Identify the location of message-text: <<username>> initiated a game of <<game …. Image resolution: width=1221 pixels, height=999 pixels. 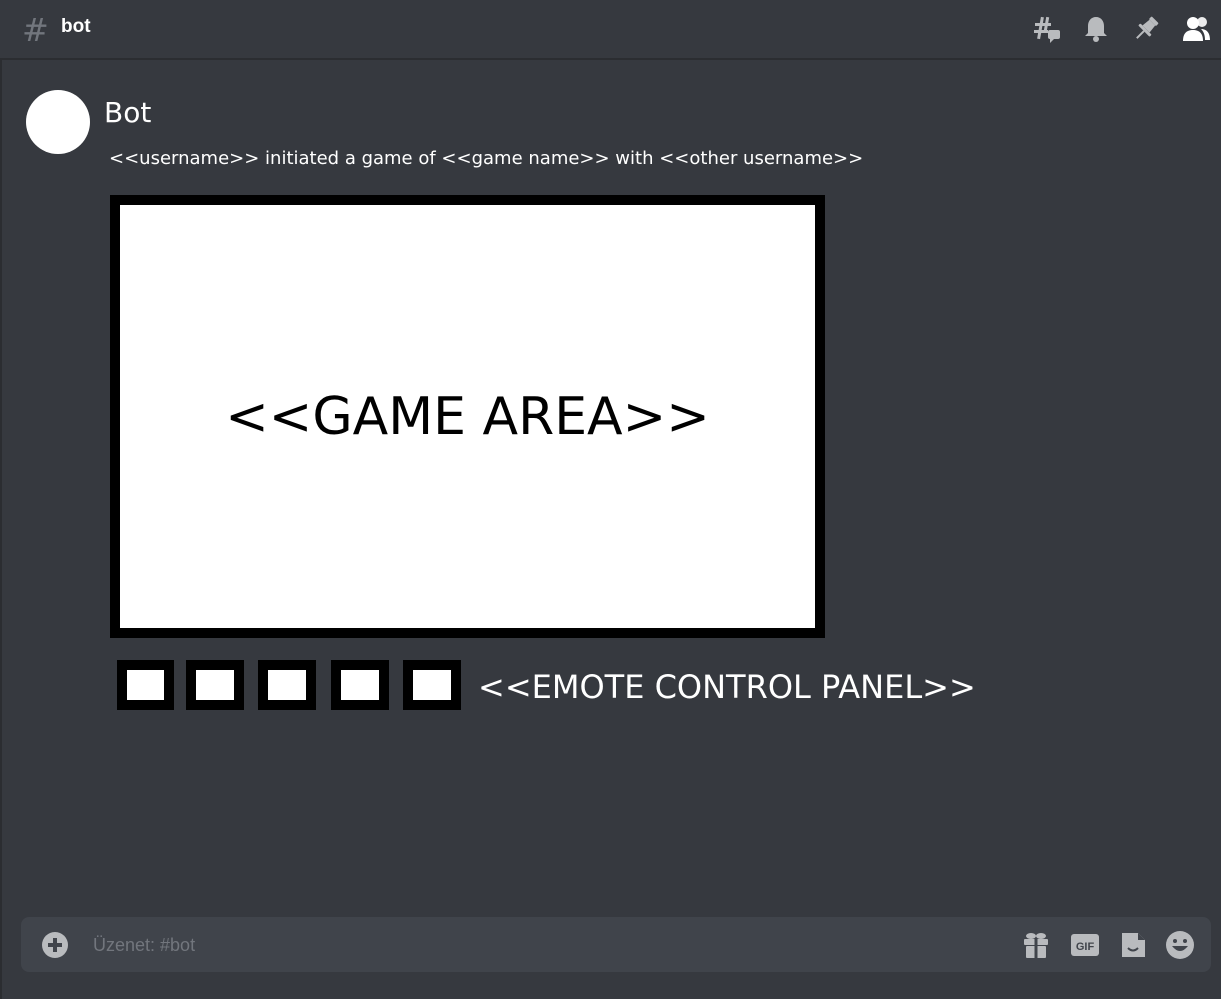
(486, 158).